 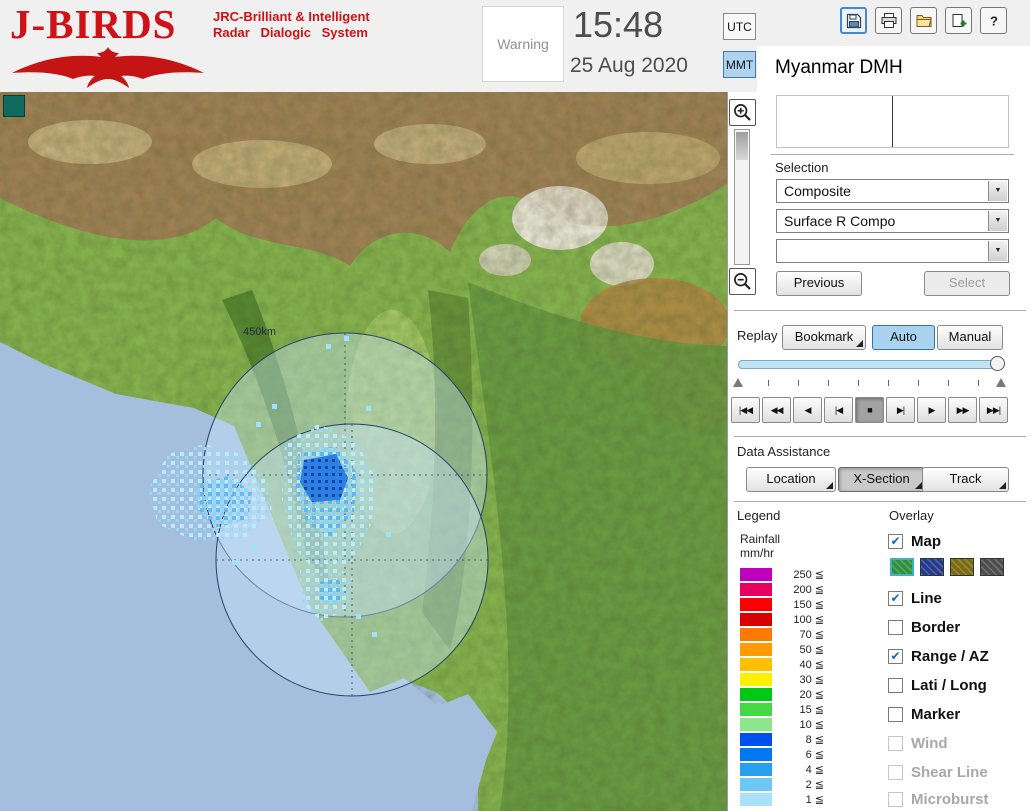 I want to click on play-forward-button: ▶, so click(x=931, y=410).